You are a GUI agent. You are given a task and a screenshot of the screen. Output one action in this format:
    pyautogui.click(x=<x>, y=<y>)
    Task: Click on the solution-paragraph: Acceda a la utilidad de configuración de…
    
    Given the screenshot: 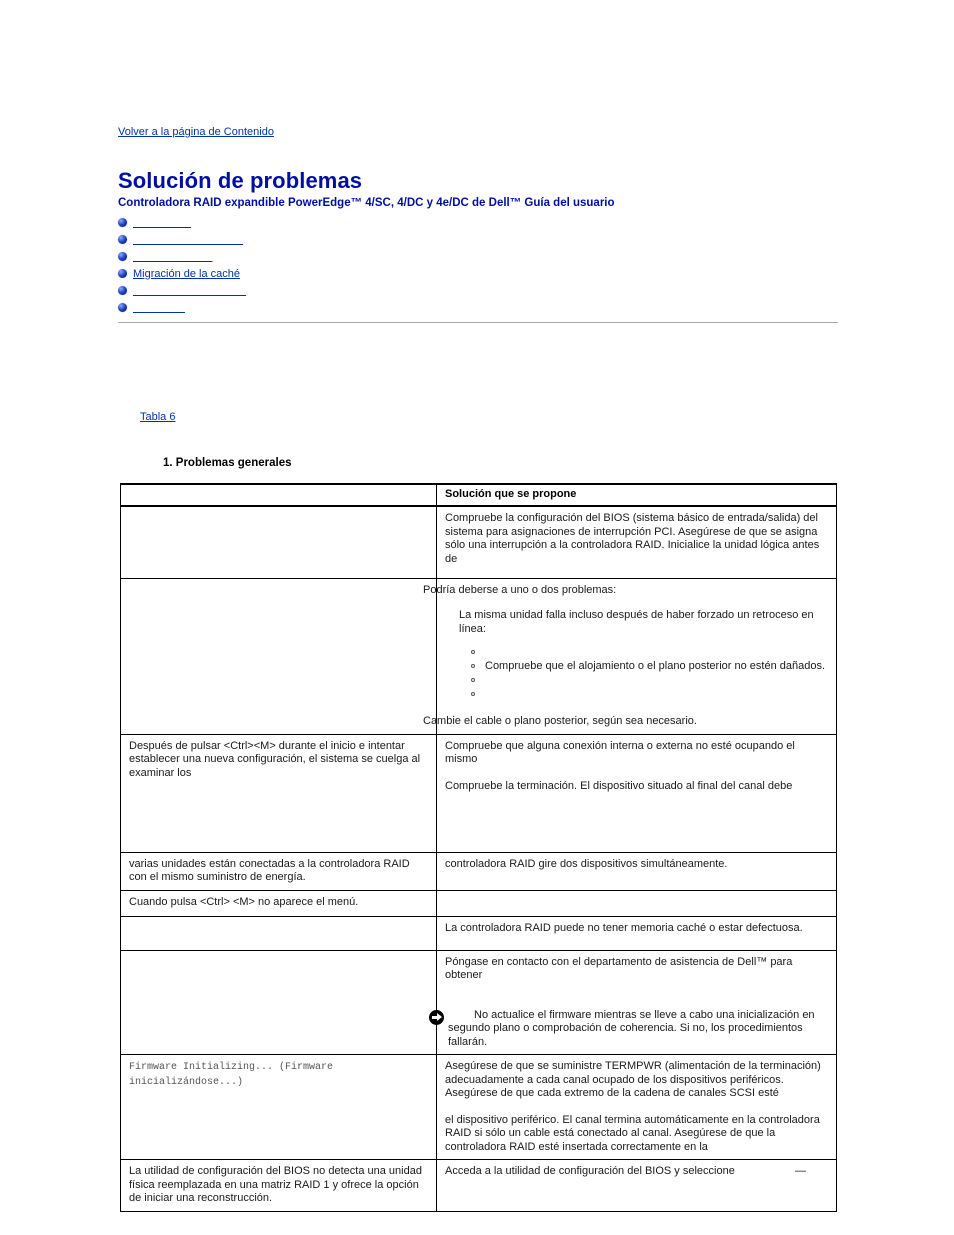 What is the action you would take?
    pyautogui.click(x=590, y=1171)
    